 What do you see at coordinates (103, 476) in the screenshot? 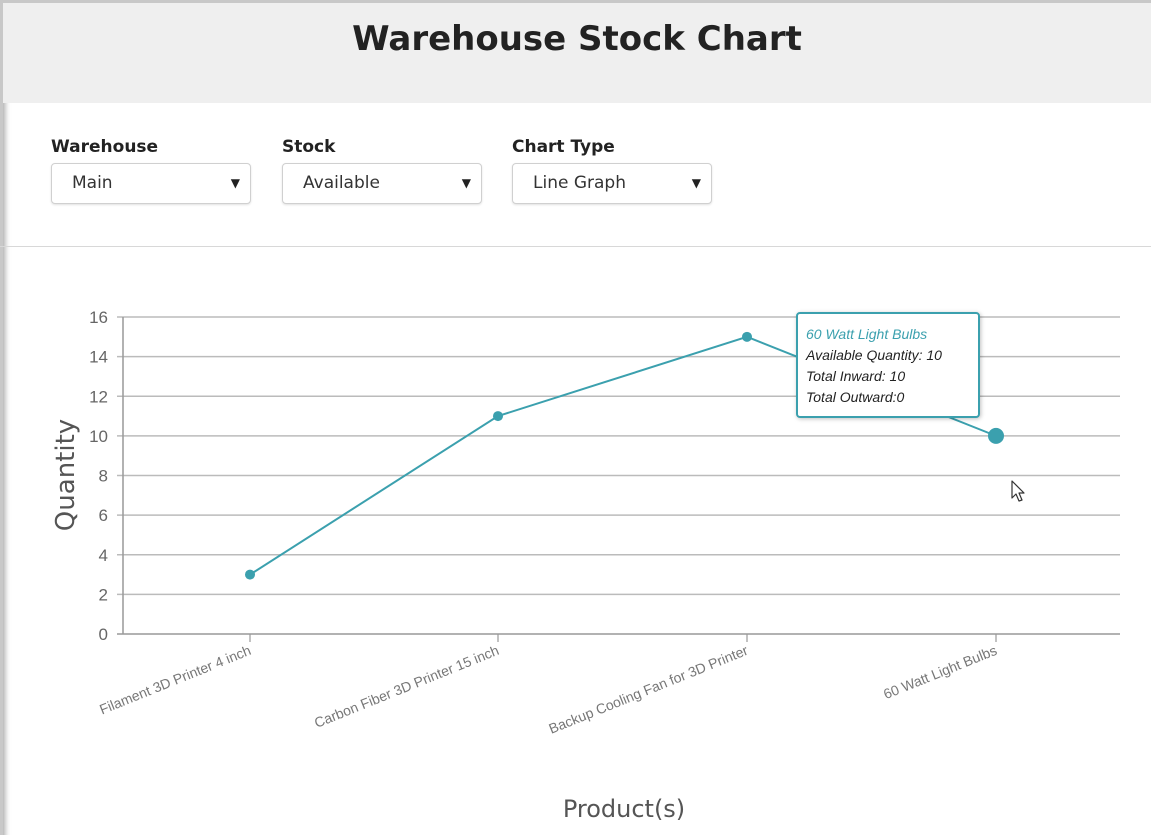
I see `y-tick-label: 8` at bounding box center [103, 476].